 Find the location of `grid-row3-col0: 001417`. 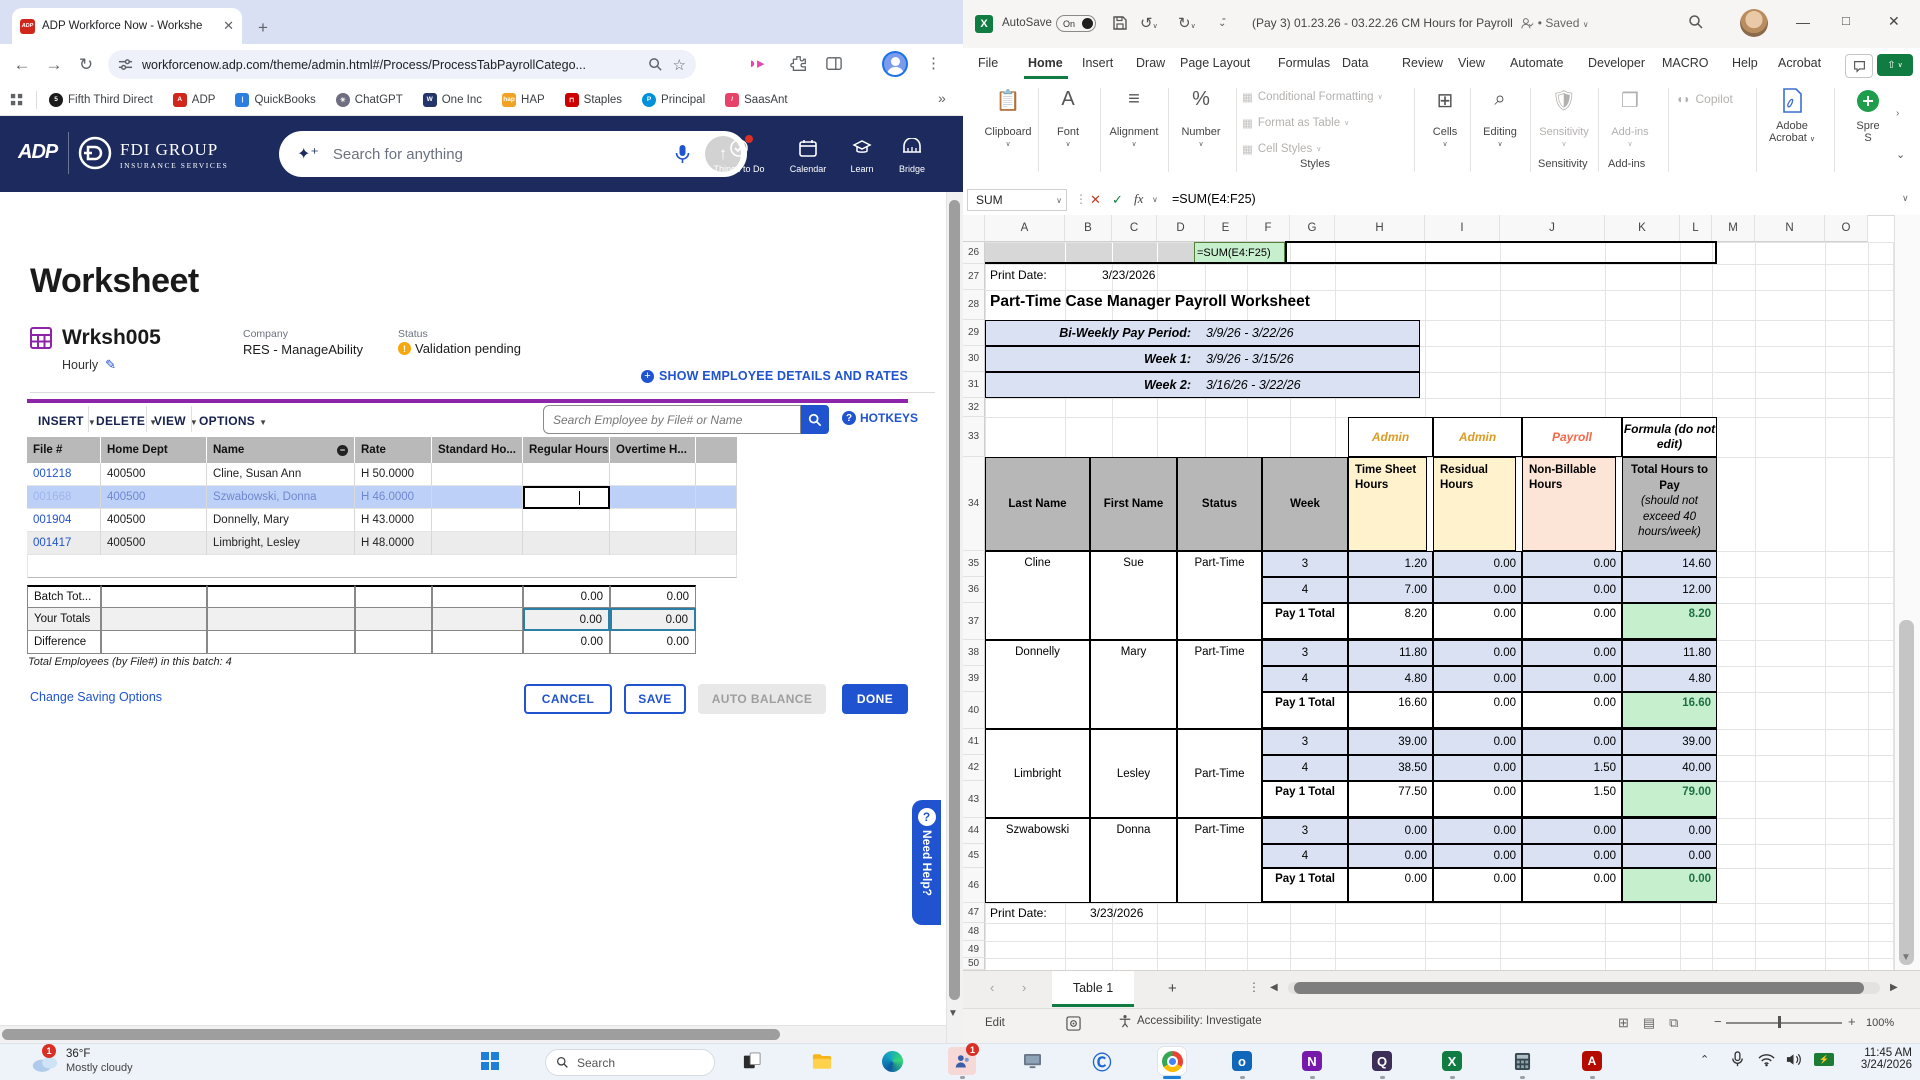

grid-row3-col0: 001417 is located at coordinates (64, 543).